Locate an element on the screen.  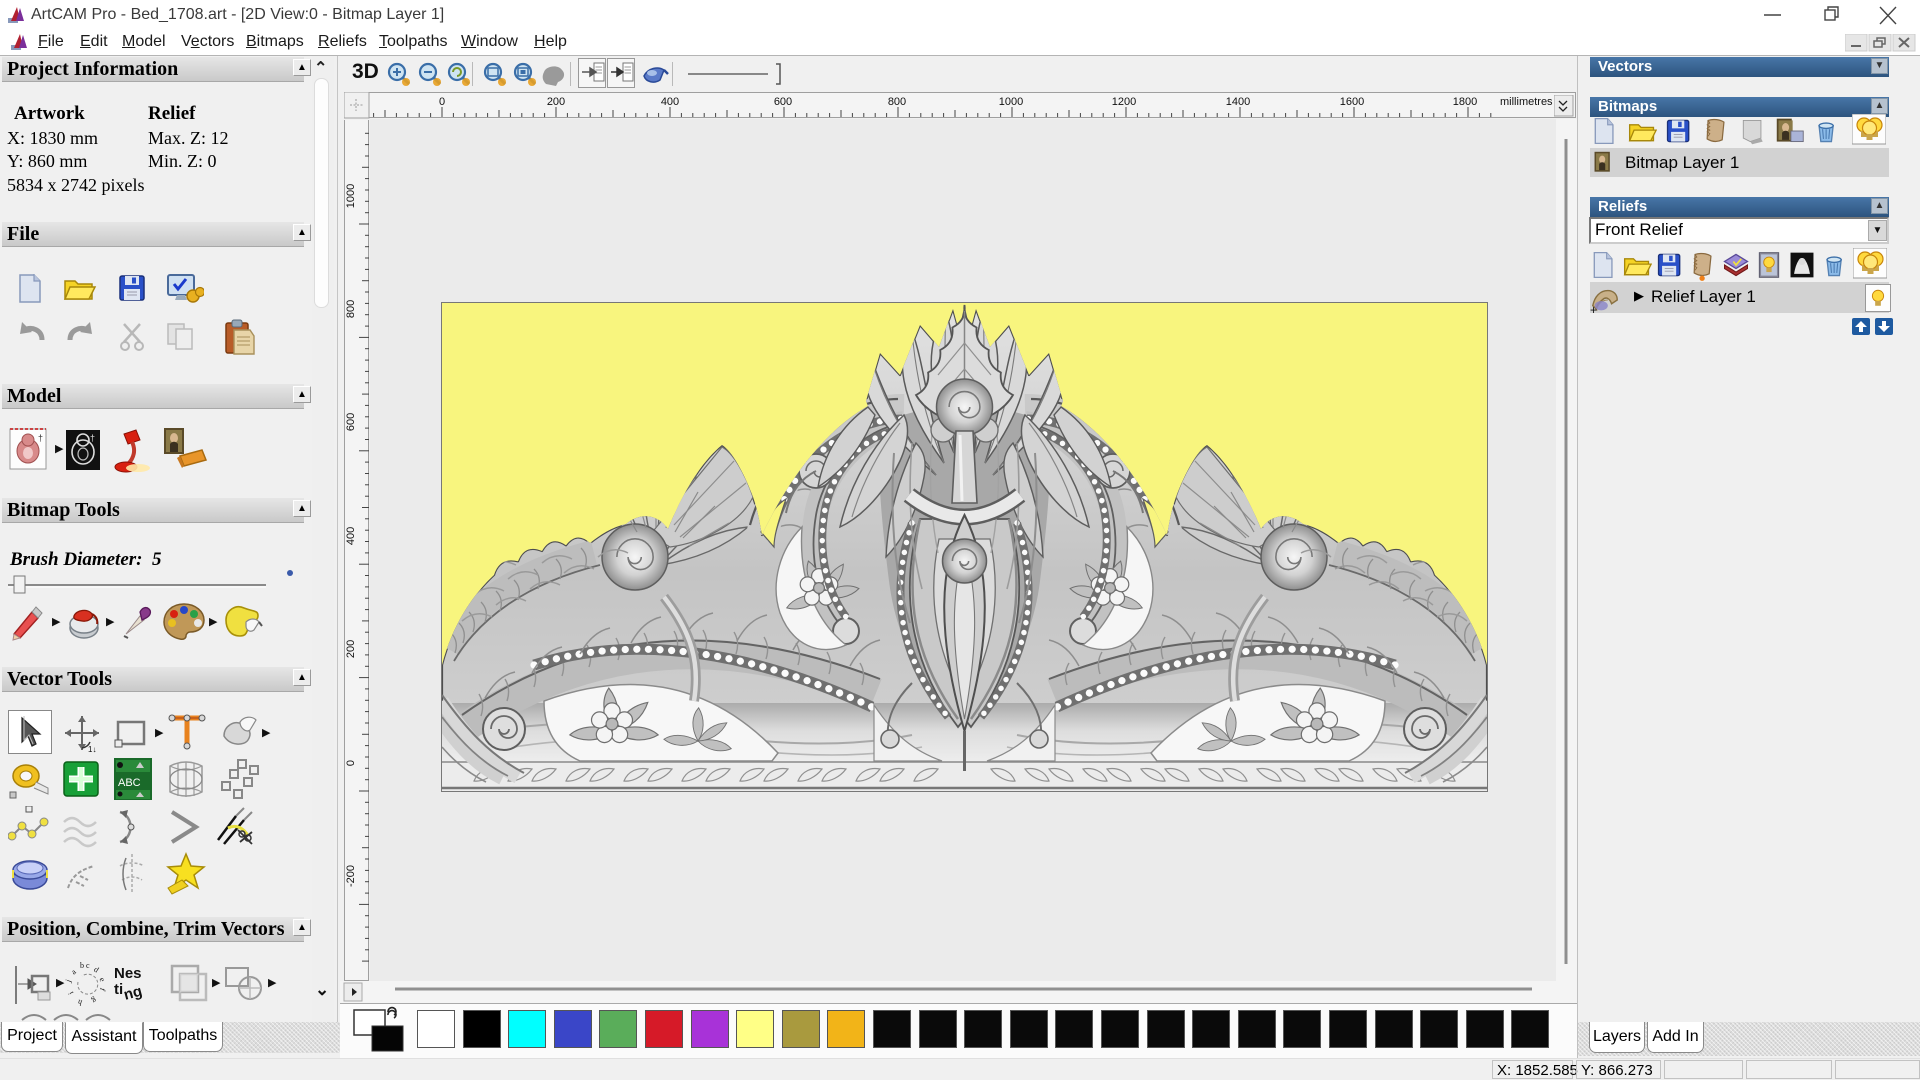
svg-text: j is located at coordinates (68, 981).